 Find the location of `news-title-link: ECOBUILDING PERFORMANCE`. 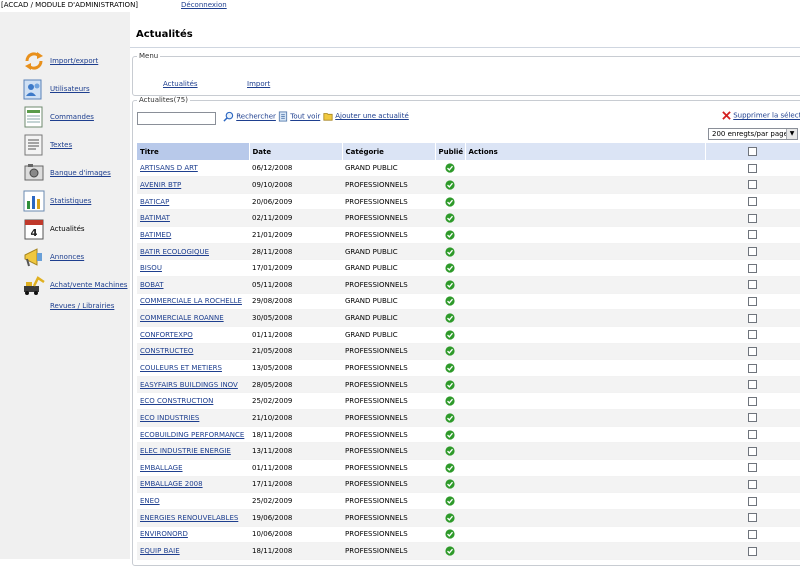

news-title-link: ECOBUILDING PERFORMANCE is located at coordinates (192, 435).